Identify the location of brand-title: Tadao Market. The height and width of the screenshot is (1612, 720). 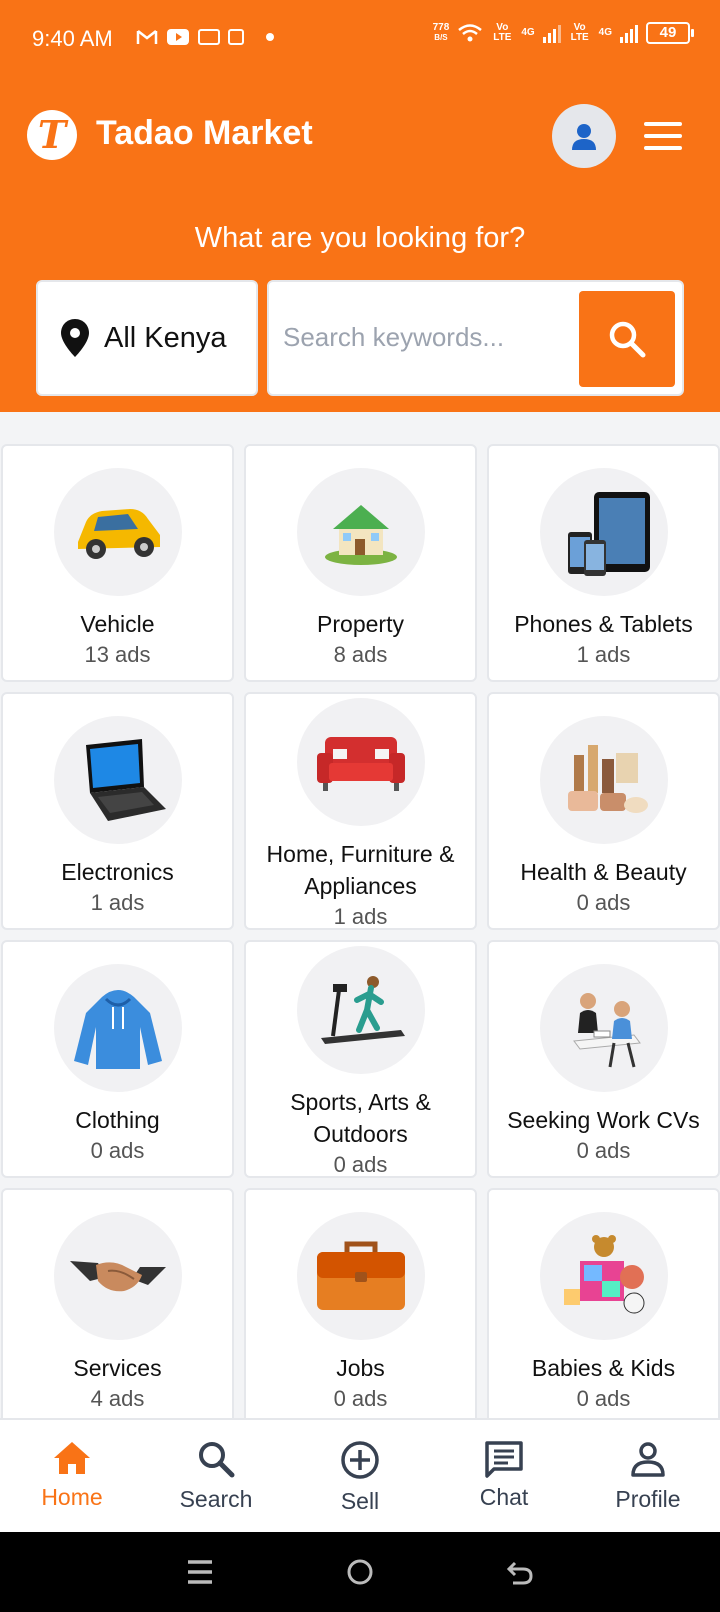
(204, 133).